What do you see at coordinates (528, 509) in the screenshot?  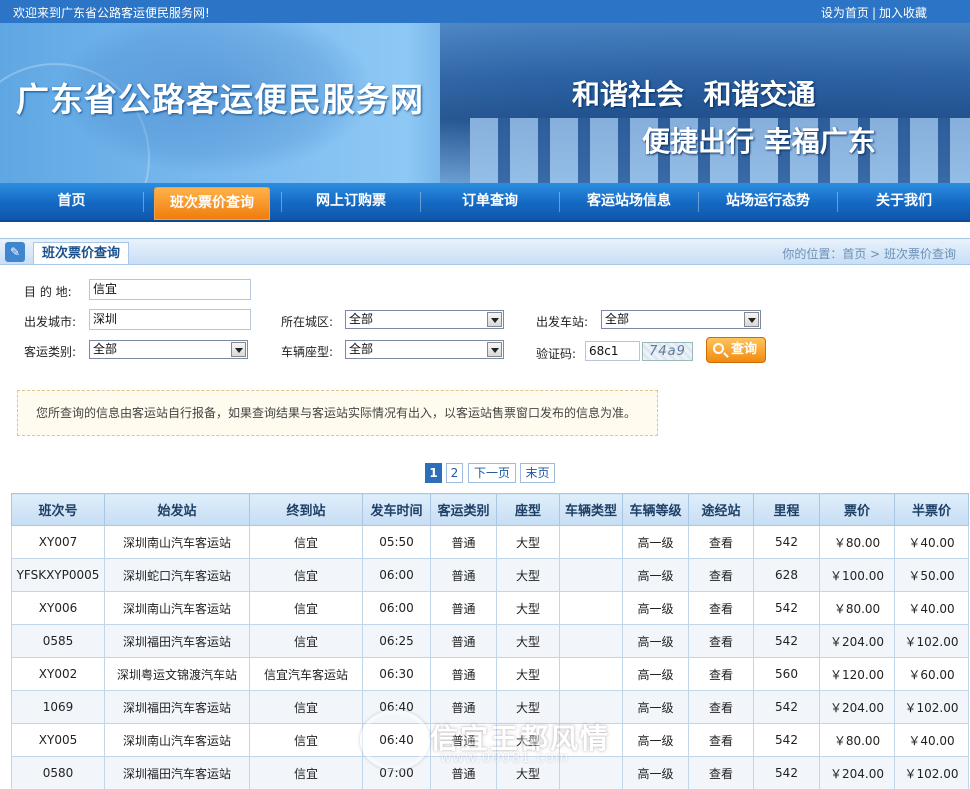 I see `col-seat-type: 座型` at bounding box center [528, 509].